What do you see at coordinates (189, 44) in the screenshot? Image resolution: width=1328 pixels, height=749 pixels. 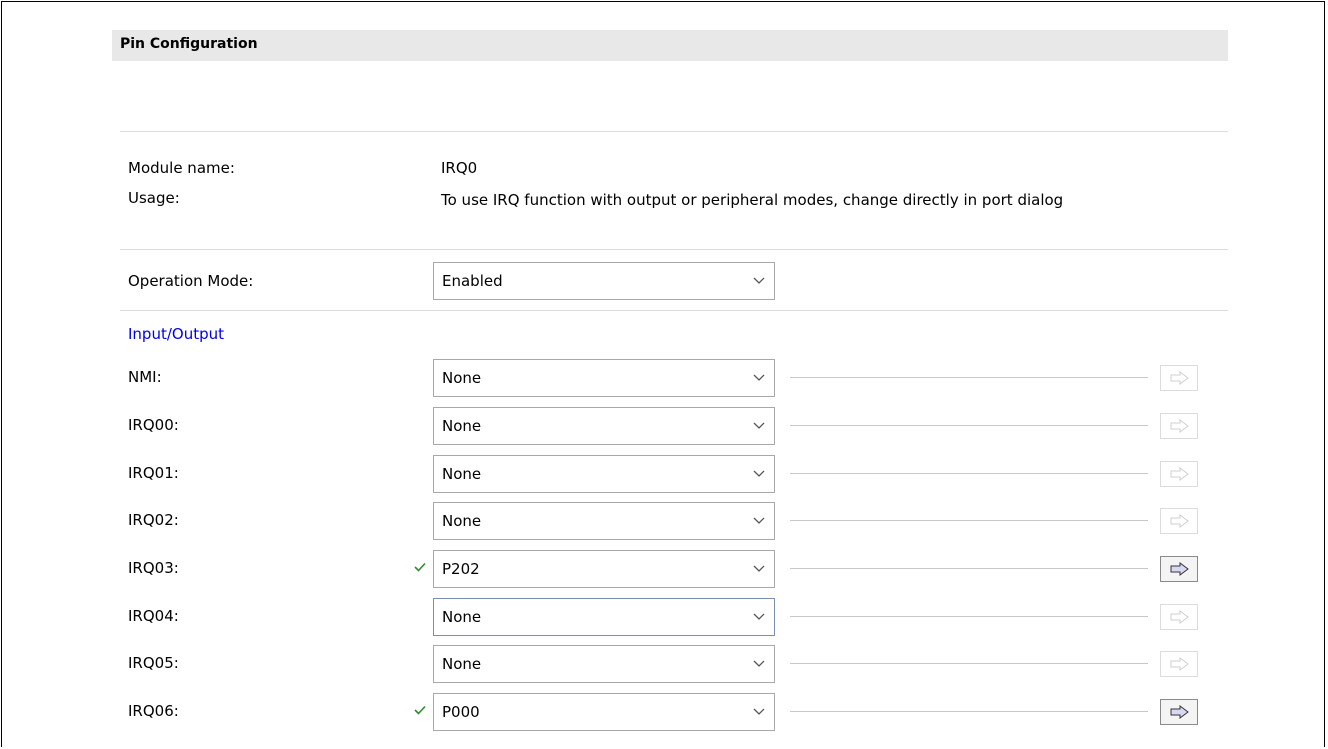 I see `page-title: Pin Configuration` at bounding box center [189, 44].